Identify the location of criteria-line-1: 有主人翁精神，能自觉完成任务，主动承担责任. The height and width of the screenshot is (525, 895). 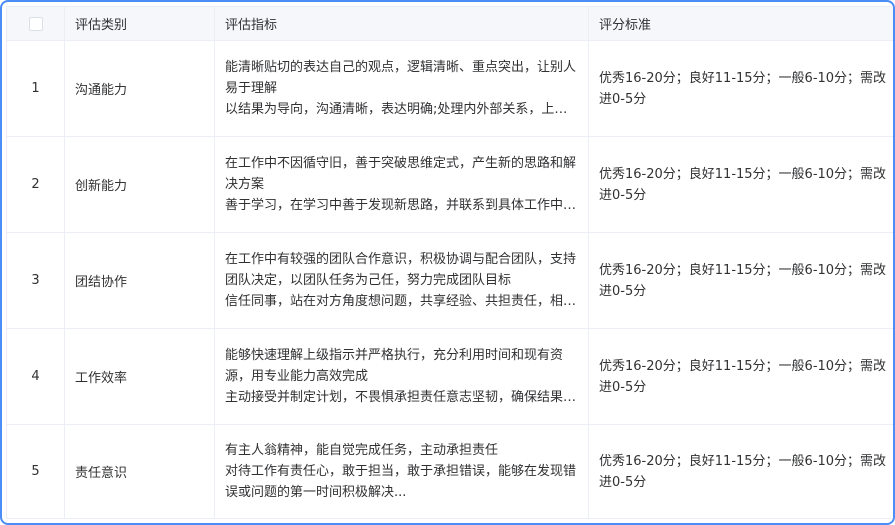
(362, 450).